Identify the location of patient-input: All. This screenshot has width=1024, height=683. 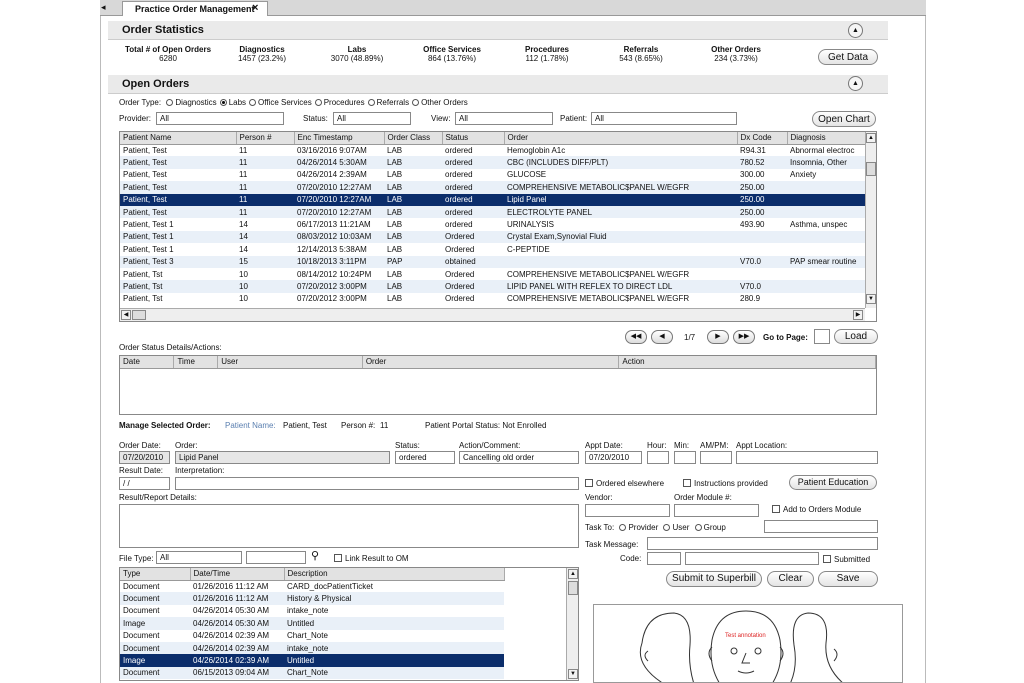
(664, 118).